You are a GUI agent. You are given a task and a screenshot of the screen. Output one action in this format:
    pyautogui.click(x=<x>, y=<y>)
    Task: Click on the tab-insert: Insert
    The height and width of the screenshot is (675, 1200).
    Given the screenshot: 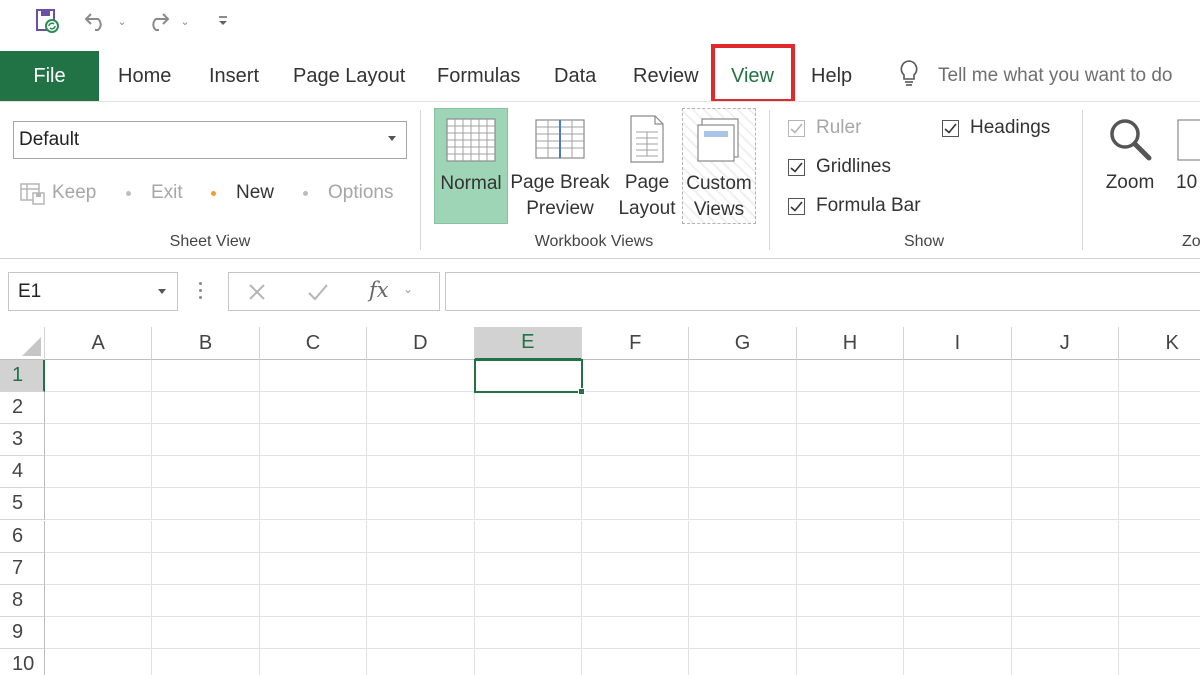 What is the action you would take?
    pyautogui.click(x=234, y=76)
    